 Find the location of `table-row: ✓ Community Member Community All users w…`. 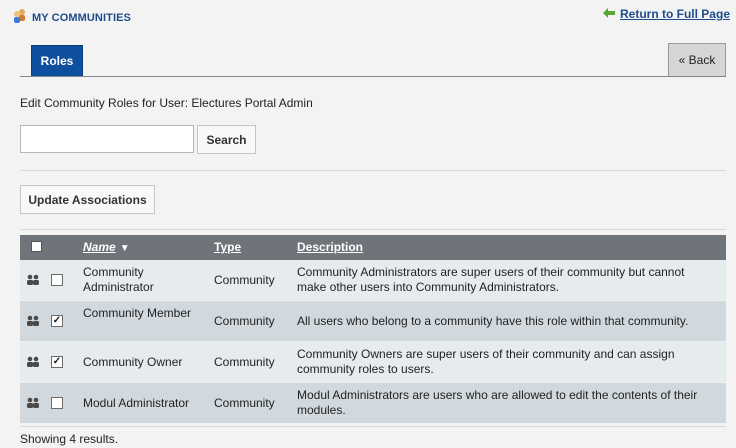

table-row: ✓ Community Member Community All users w… is located at coordinates (373, 320).